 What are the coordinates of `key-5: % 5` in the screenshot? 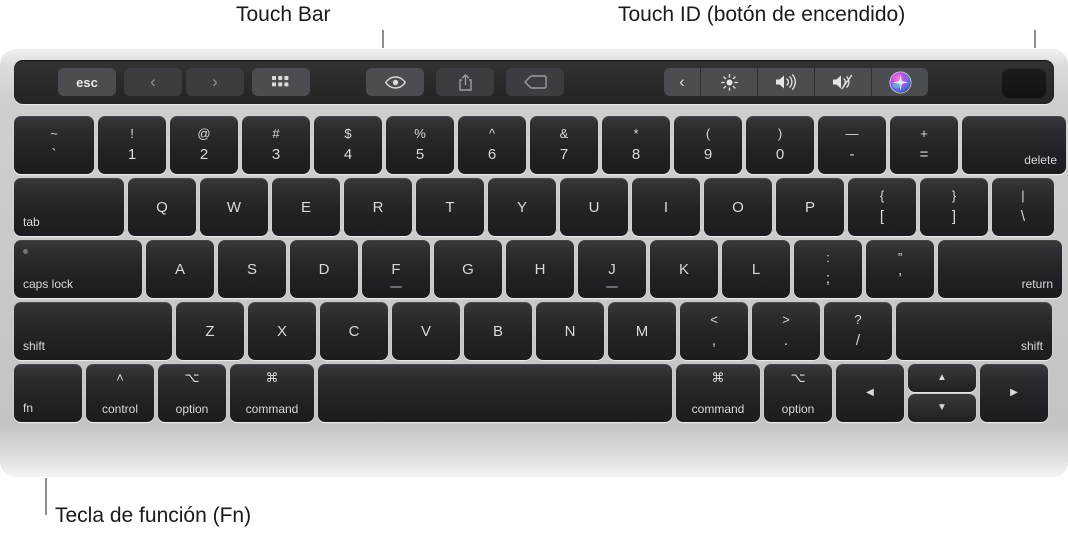 It's located at (420, 145).